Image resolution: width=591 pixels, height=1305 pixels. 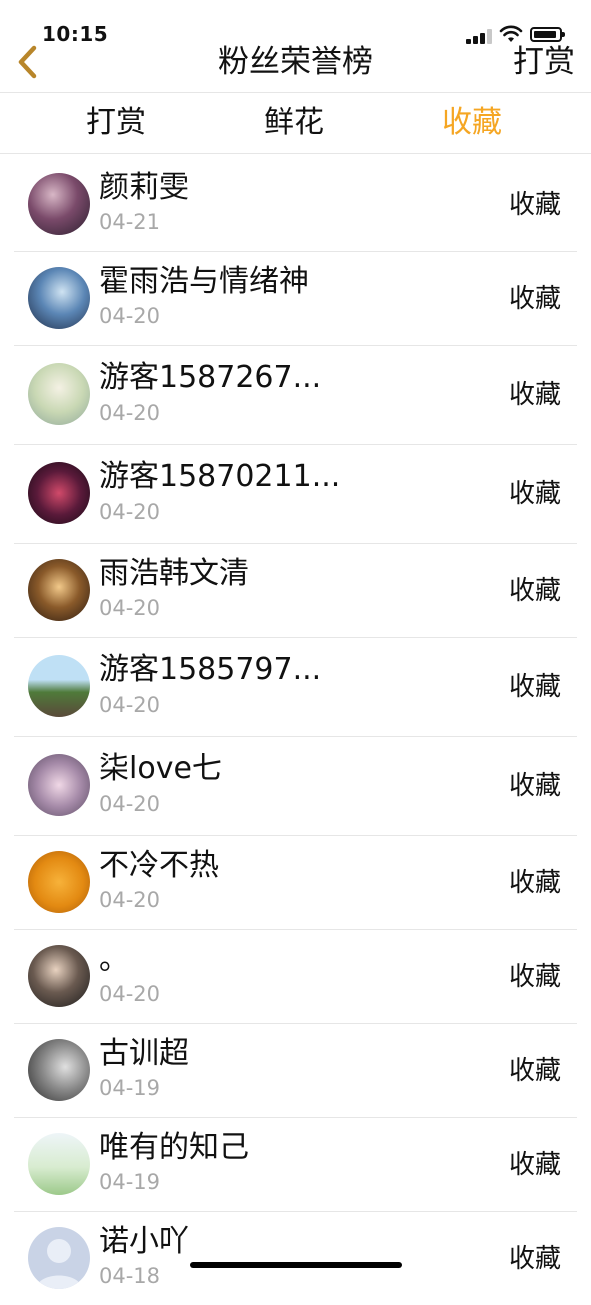 I want to click on user-name: 古训超, so click(x=144, y=1053).